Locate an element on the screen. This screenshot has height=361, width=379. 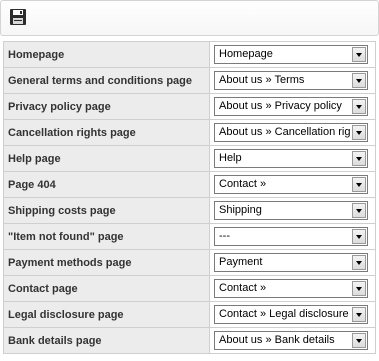
selected-value: Homepage is located at coordinates (246, 54).